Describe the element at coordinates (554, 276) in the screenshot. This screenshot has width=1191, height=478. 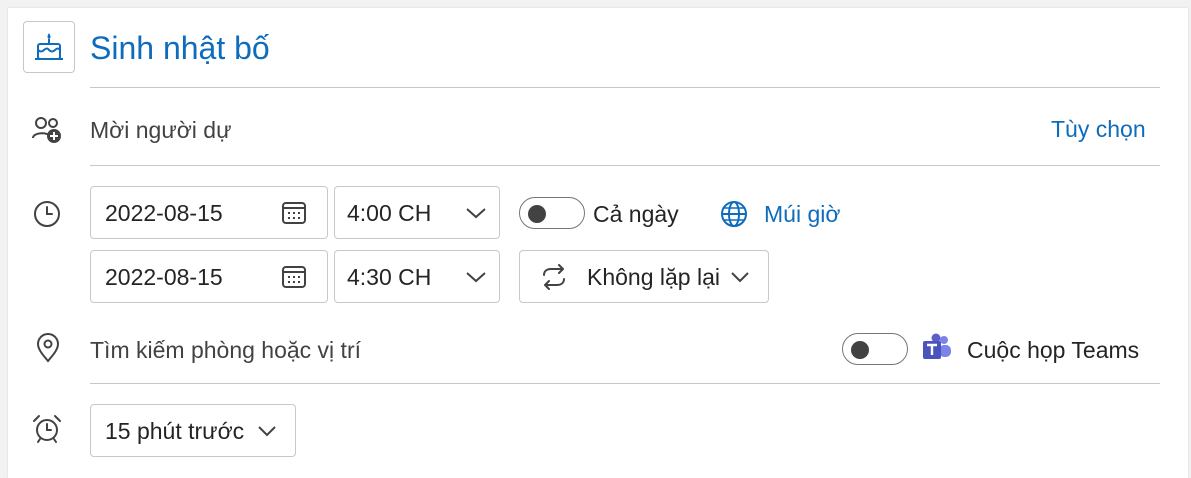
I see `repeat-icon` at that location.